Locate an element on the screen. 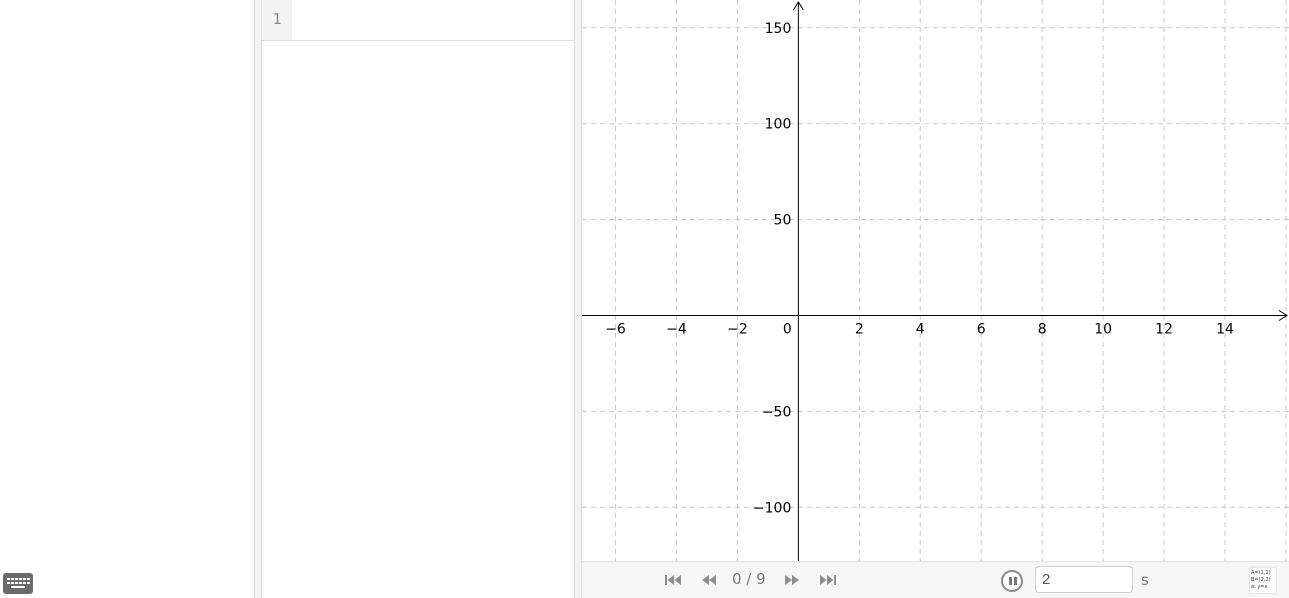  x-tick-label: −2 is located at coordinates (737, 330).